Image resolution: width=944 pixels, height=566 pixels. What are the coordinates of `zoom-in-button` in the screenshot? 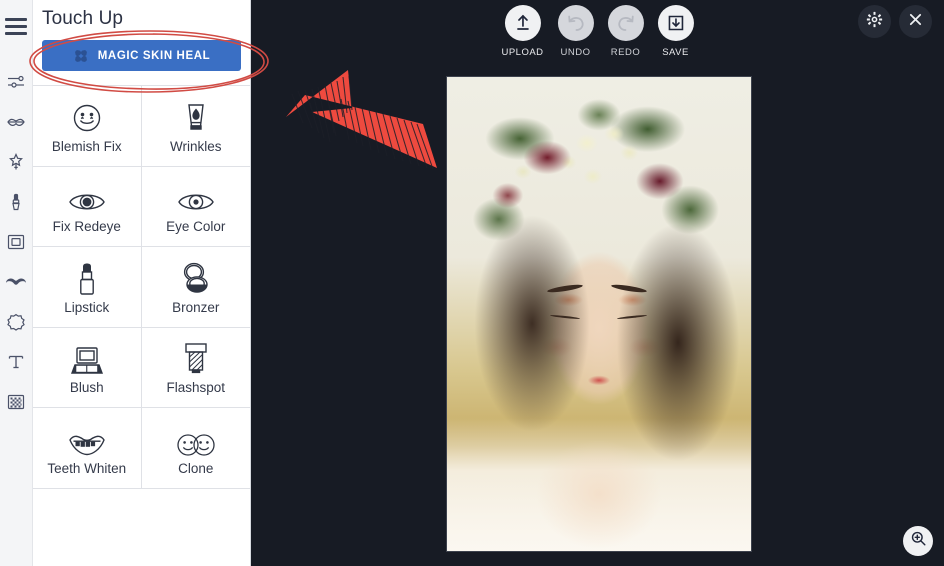 It's located at (918, 541).